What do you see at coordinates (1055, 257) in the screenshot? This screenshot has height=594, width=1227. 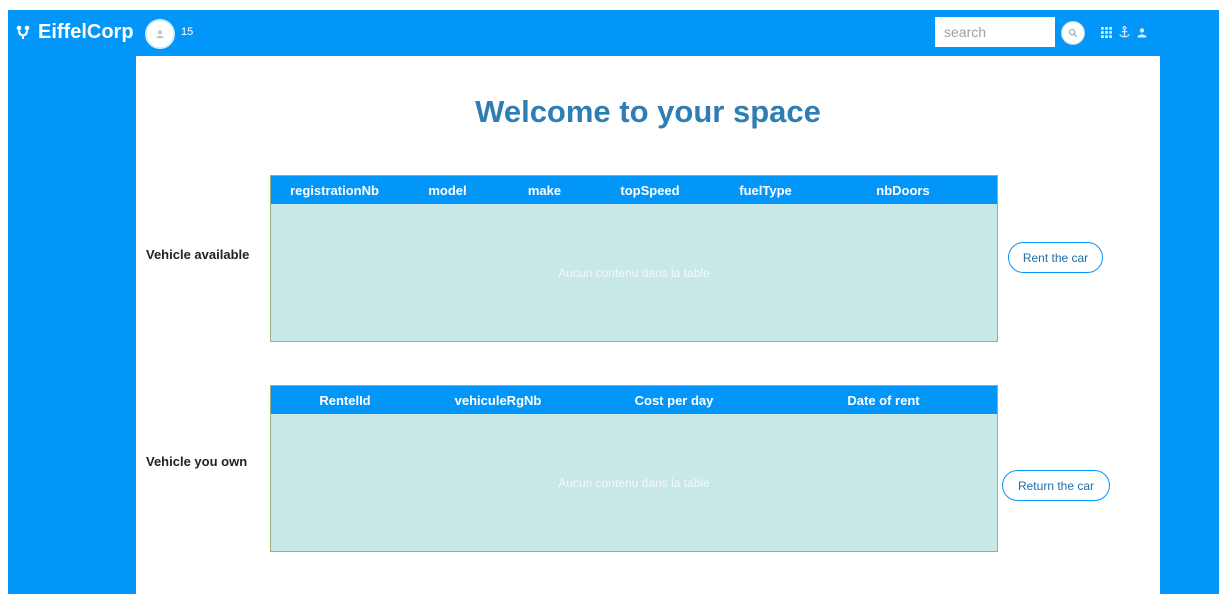 I see `rent-the-car-button: Rent the car` at bounding box center [1055, 257].